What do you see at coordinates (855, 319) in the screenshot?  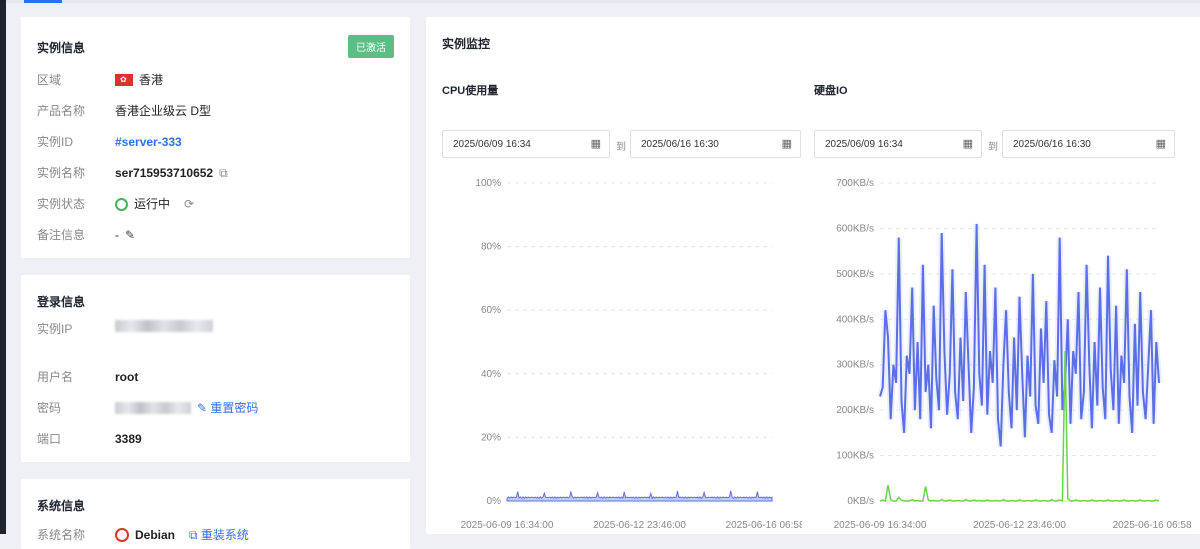 I see `y-tick-label: 400KB/s` at bounding box center [855, 319].